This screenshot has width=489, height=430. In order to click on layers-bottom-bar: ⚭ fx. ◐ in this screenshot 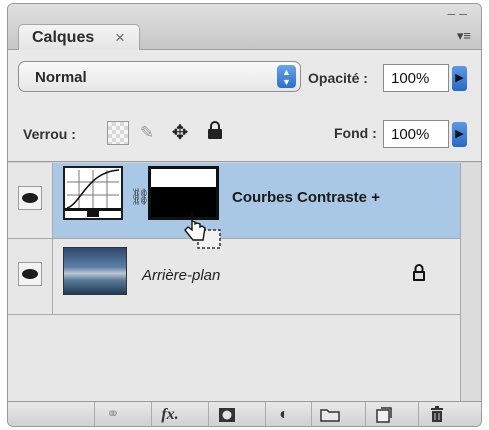, I will do `click(244, 413)`.